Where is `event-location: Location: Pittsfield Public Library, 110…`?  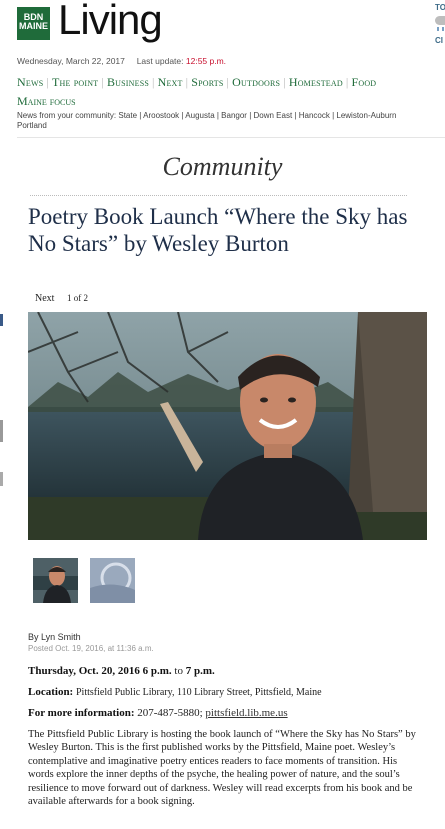
event-location: Location: Pittsfield Public Library, 110… is located at coordinates (175, 692).